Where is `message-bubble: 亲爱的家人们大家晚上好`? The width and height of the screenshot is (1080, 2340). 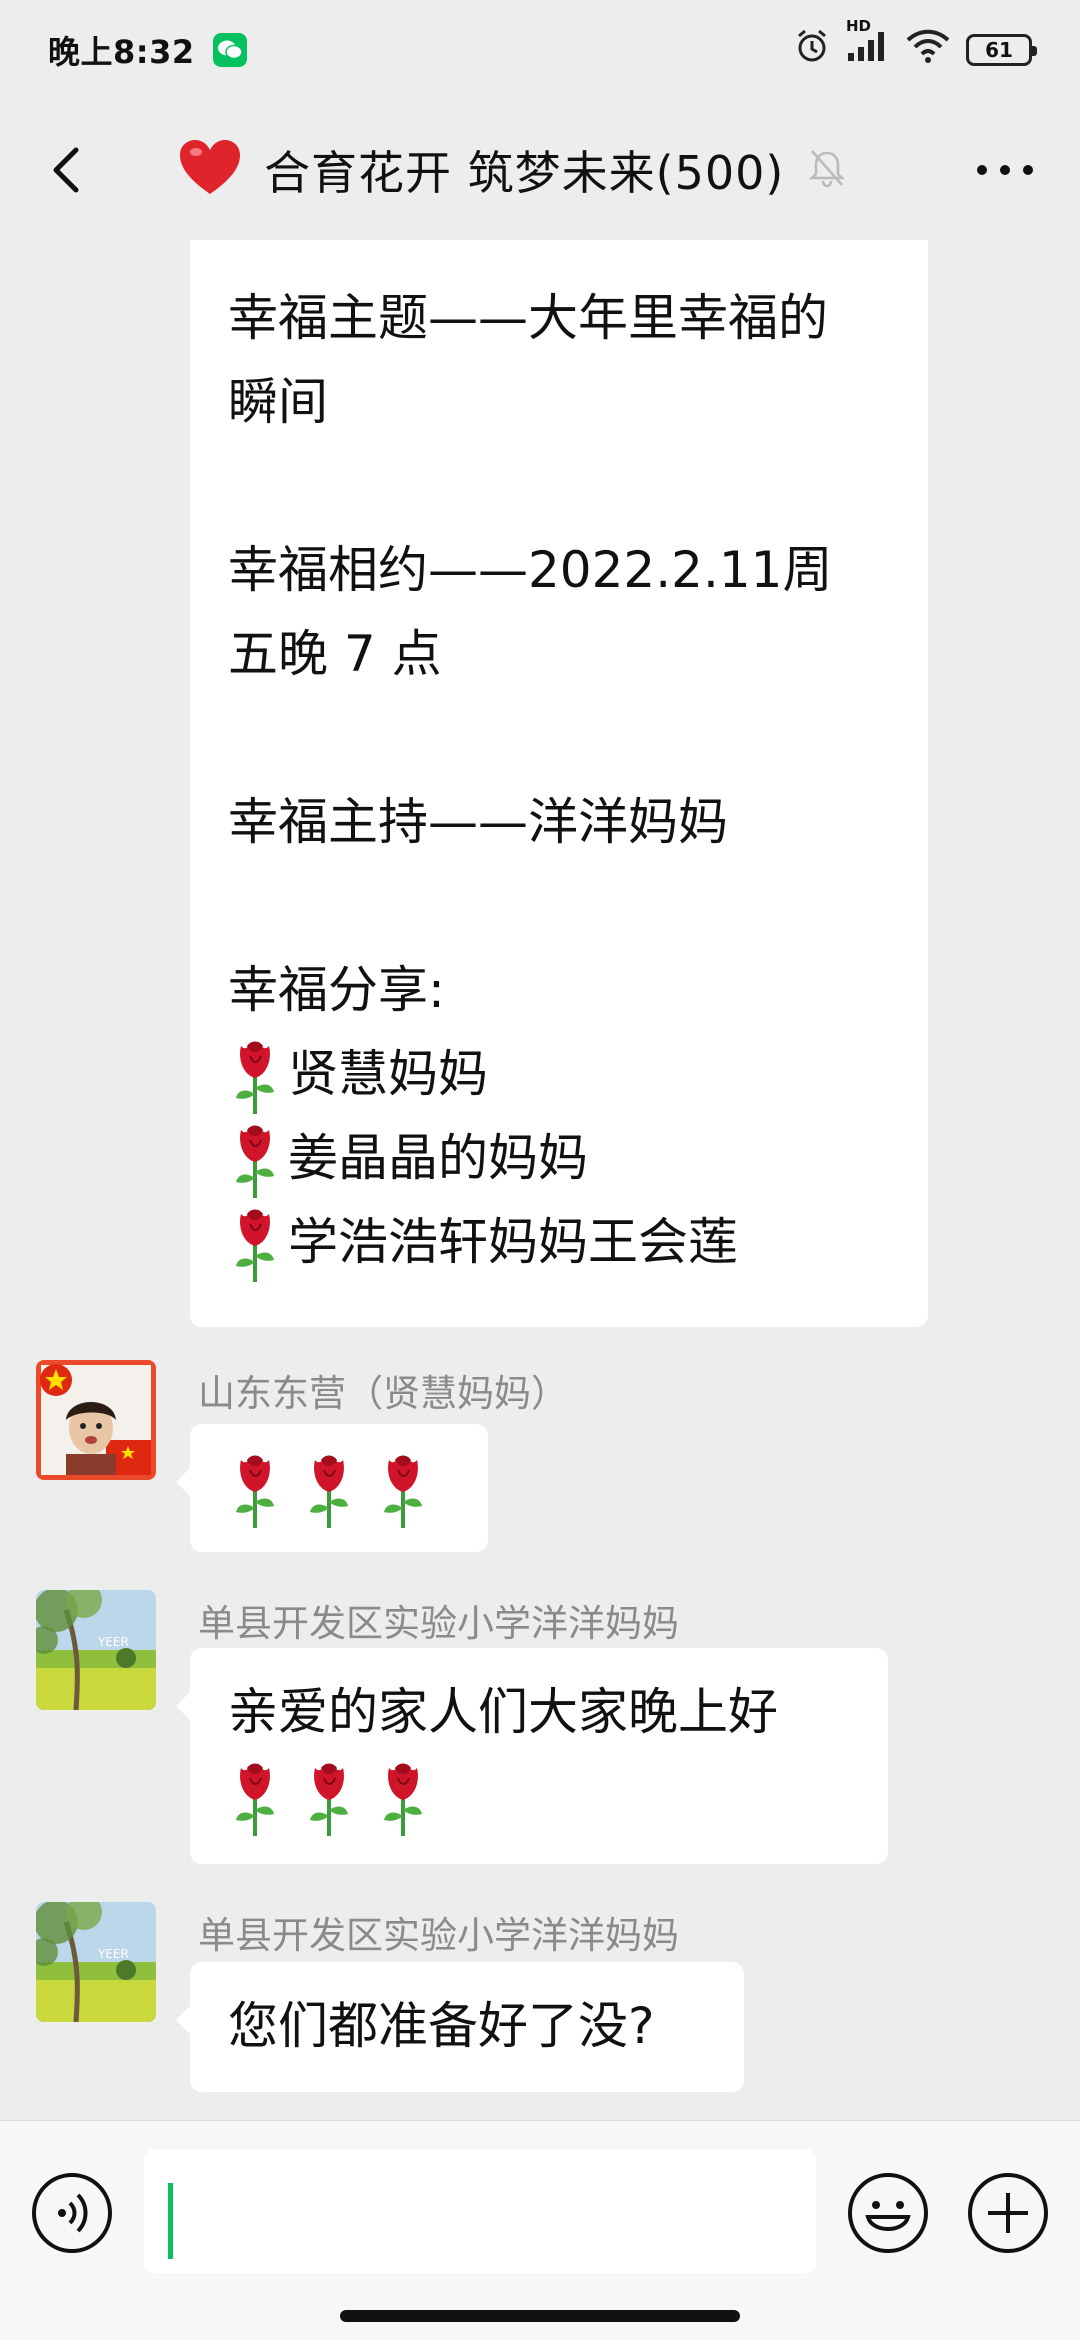
message-bubble: 亲爱的家人们大家晚上好 is located at coordinates (532, 1756).